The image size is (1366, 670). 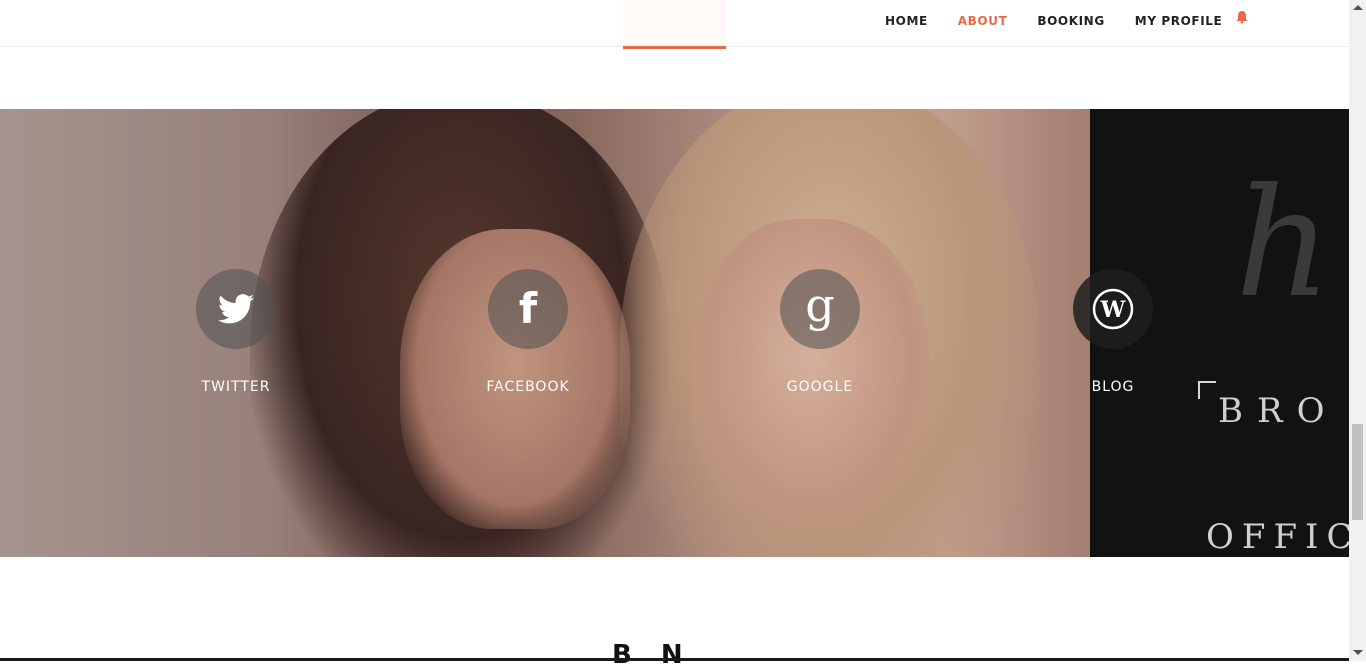 I want to click on nav-booking: BOOKING, so click(x=1070, y=21).